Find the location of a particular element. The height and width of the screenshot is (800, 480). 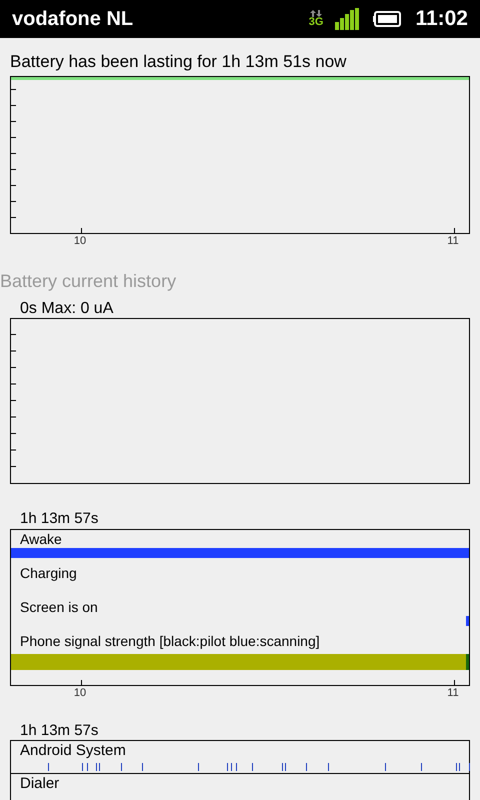

chart-title: Battery has been lasting for 1h 13m 51s now is located at coordinates (178, 62).